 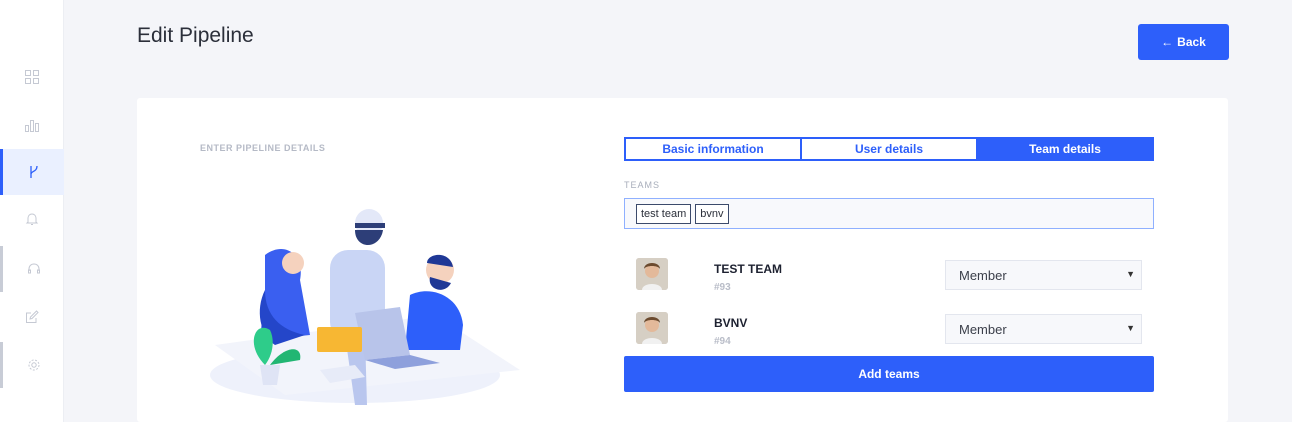 I want to click on pipeline-branch-icon, so click(x=33, y=171).